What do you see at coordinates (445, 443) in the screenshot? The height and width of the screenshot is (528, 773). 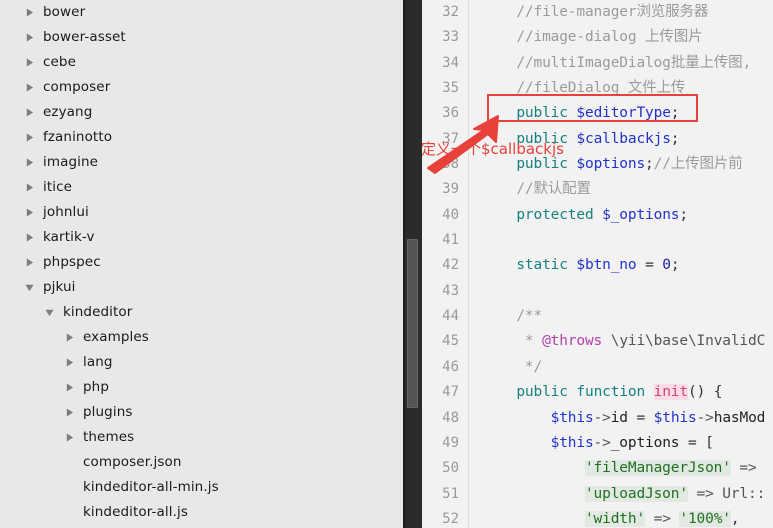 I see `line-number: 49` at bounding box center [445, 443].